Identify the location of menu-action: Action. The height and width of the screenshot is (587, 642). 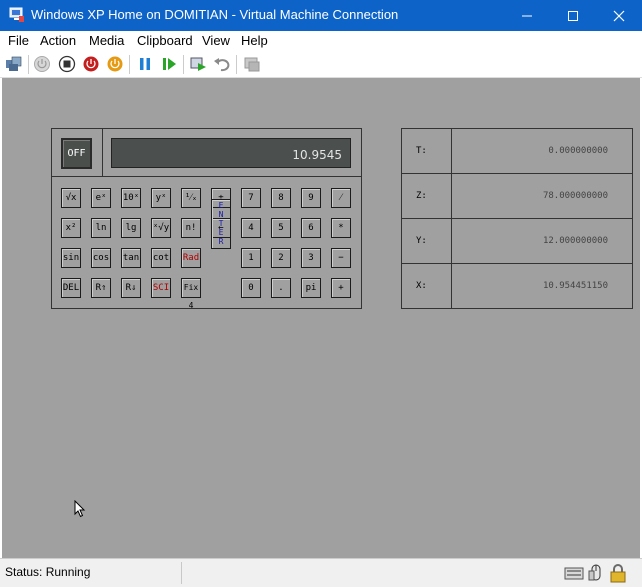
(58, 40).